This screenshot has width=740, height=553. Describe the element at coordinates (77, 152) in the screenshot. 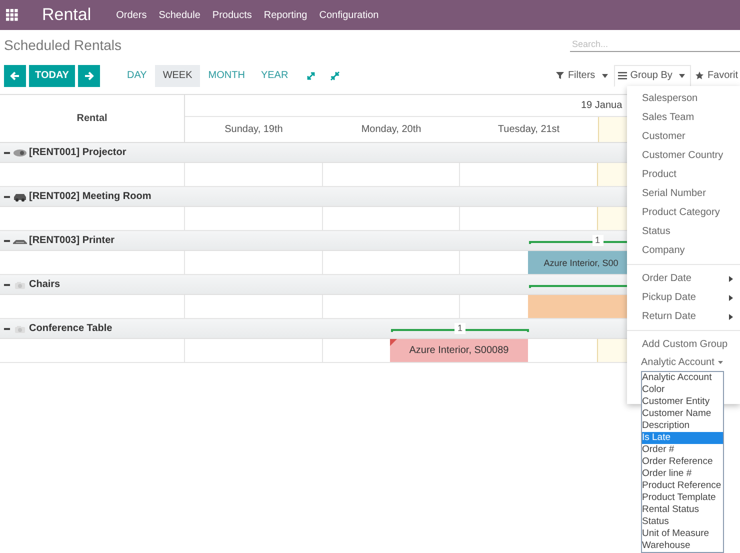

I see `group-name: [RENT001] Projector` at that location.